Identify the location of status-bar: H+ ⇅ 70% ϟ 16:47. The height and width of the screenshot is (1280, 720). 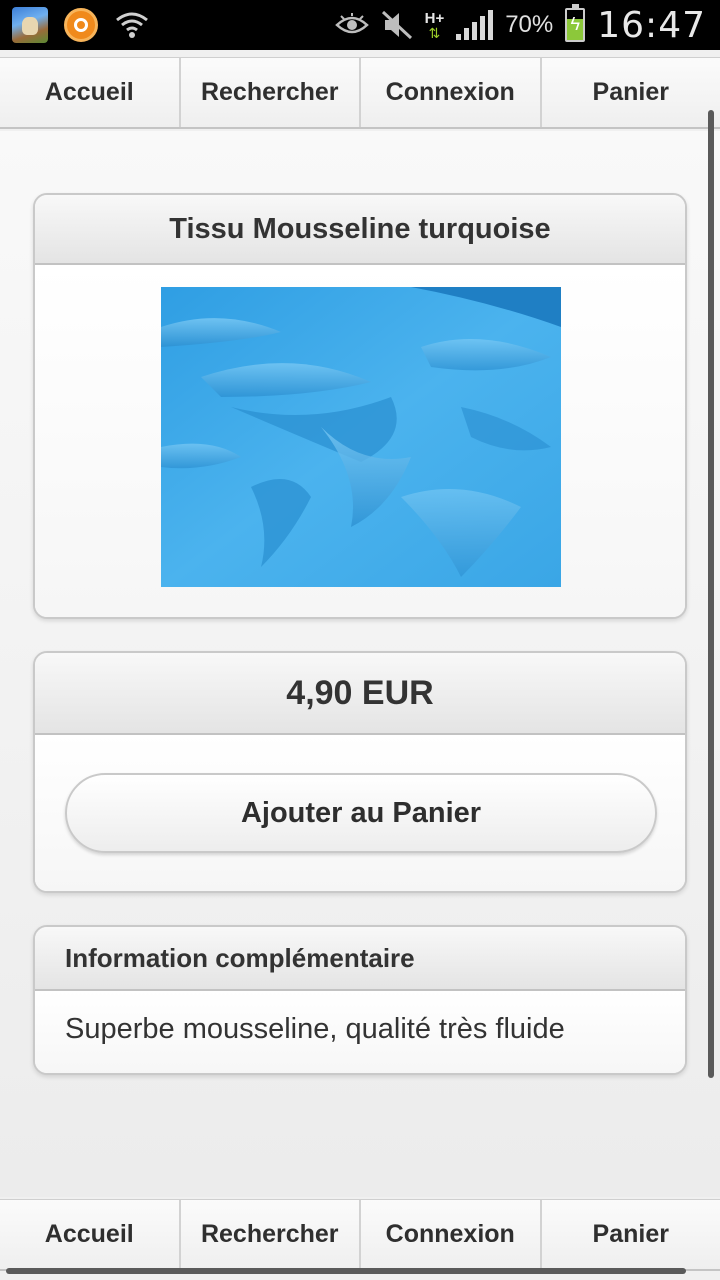
(360, 25).